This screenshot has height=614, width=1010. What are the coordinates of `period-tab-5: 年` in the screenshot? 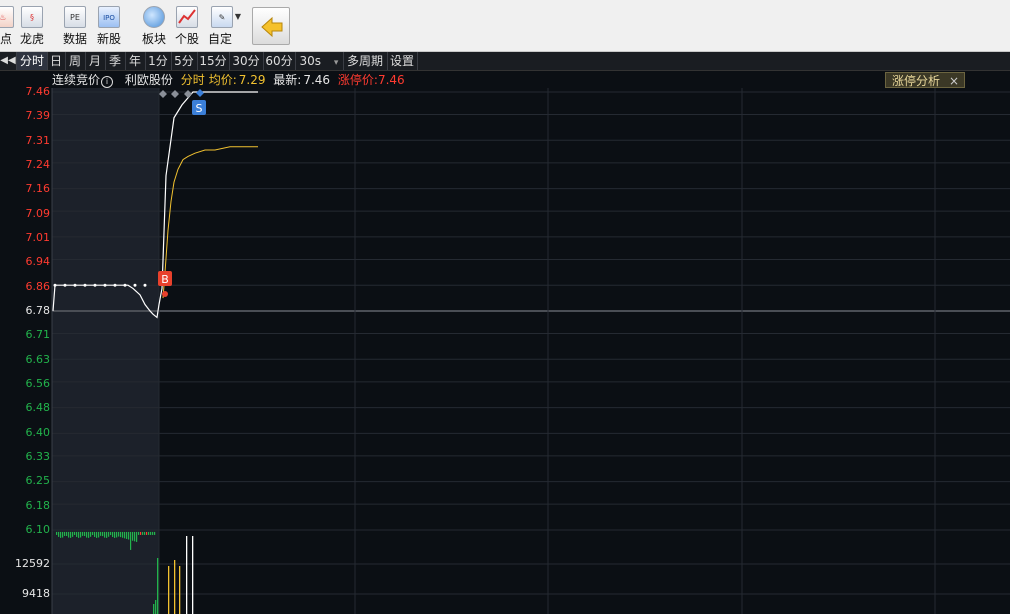 It's located at (135, 61).